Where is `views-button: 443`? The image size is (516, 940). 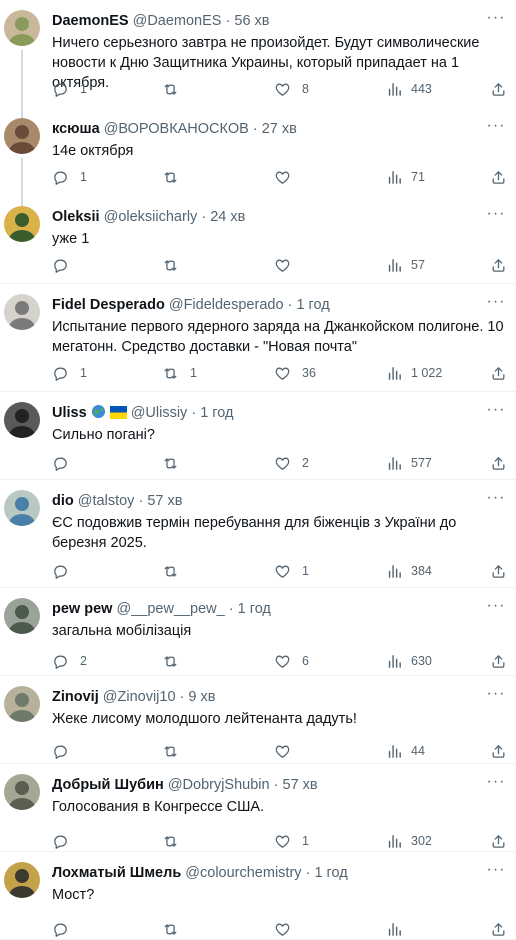 views-button: 443 is located at coordinates (409, 89).